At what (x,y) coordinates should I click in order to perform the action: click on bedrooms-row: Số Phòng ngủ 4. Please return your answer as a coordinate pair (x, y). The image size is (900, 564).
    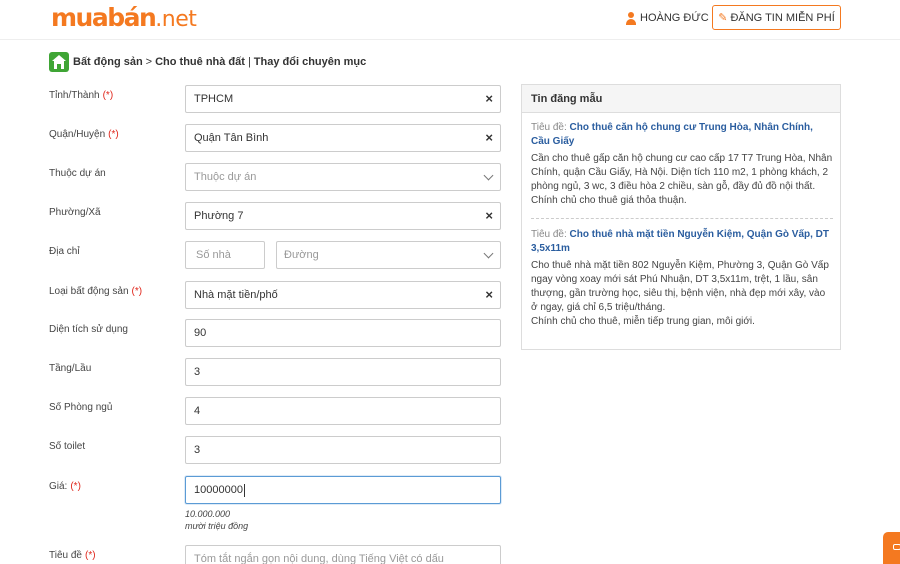
    Looking at the image, I should click on (275, 411).